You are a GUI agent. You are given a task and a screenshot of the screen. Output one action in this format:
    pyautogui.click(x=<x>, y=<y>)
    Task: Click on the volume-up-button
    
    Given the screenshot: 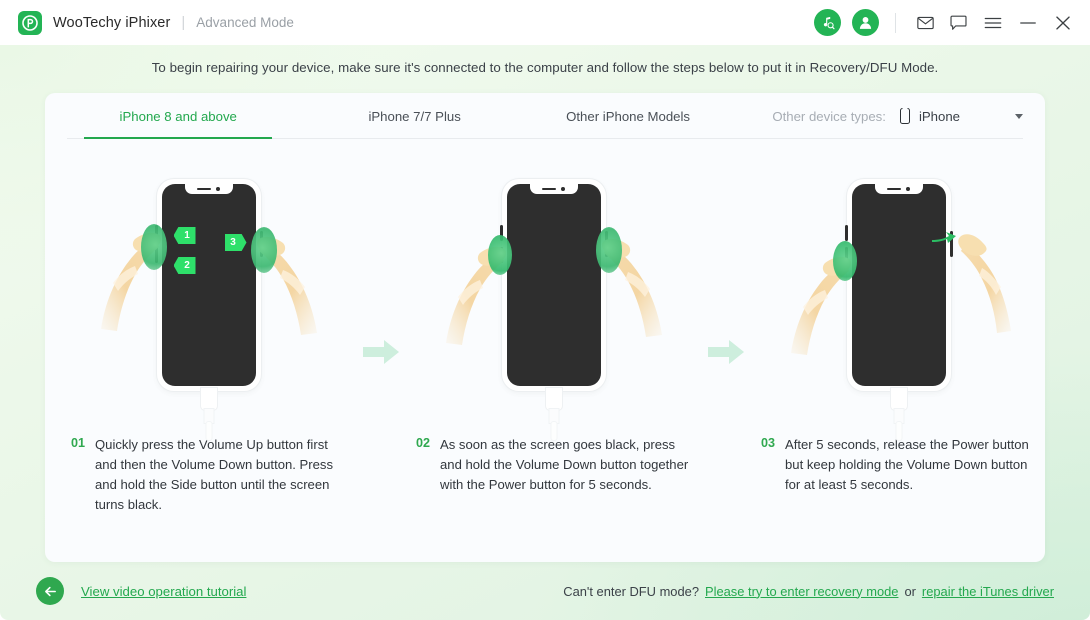 What is the action you would take?
    pyautogui.click(x=846, y=233)
    